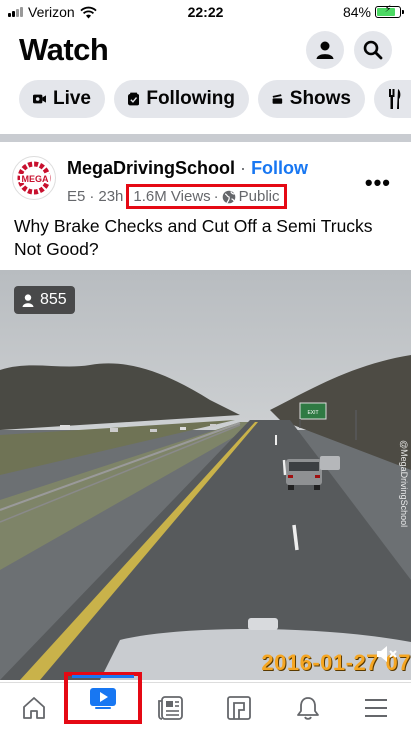  I want to click on search-button, so click(373, 50).